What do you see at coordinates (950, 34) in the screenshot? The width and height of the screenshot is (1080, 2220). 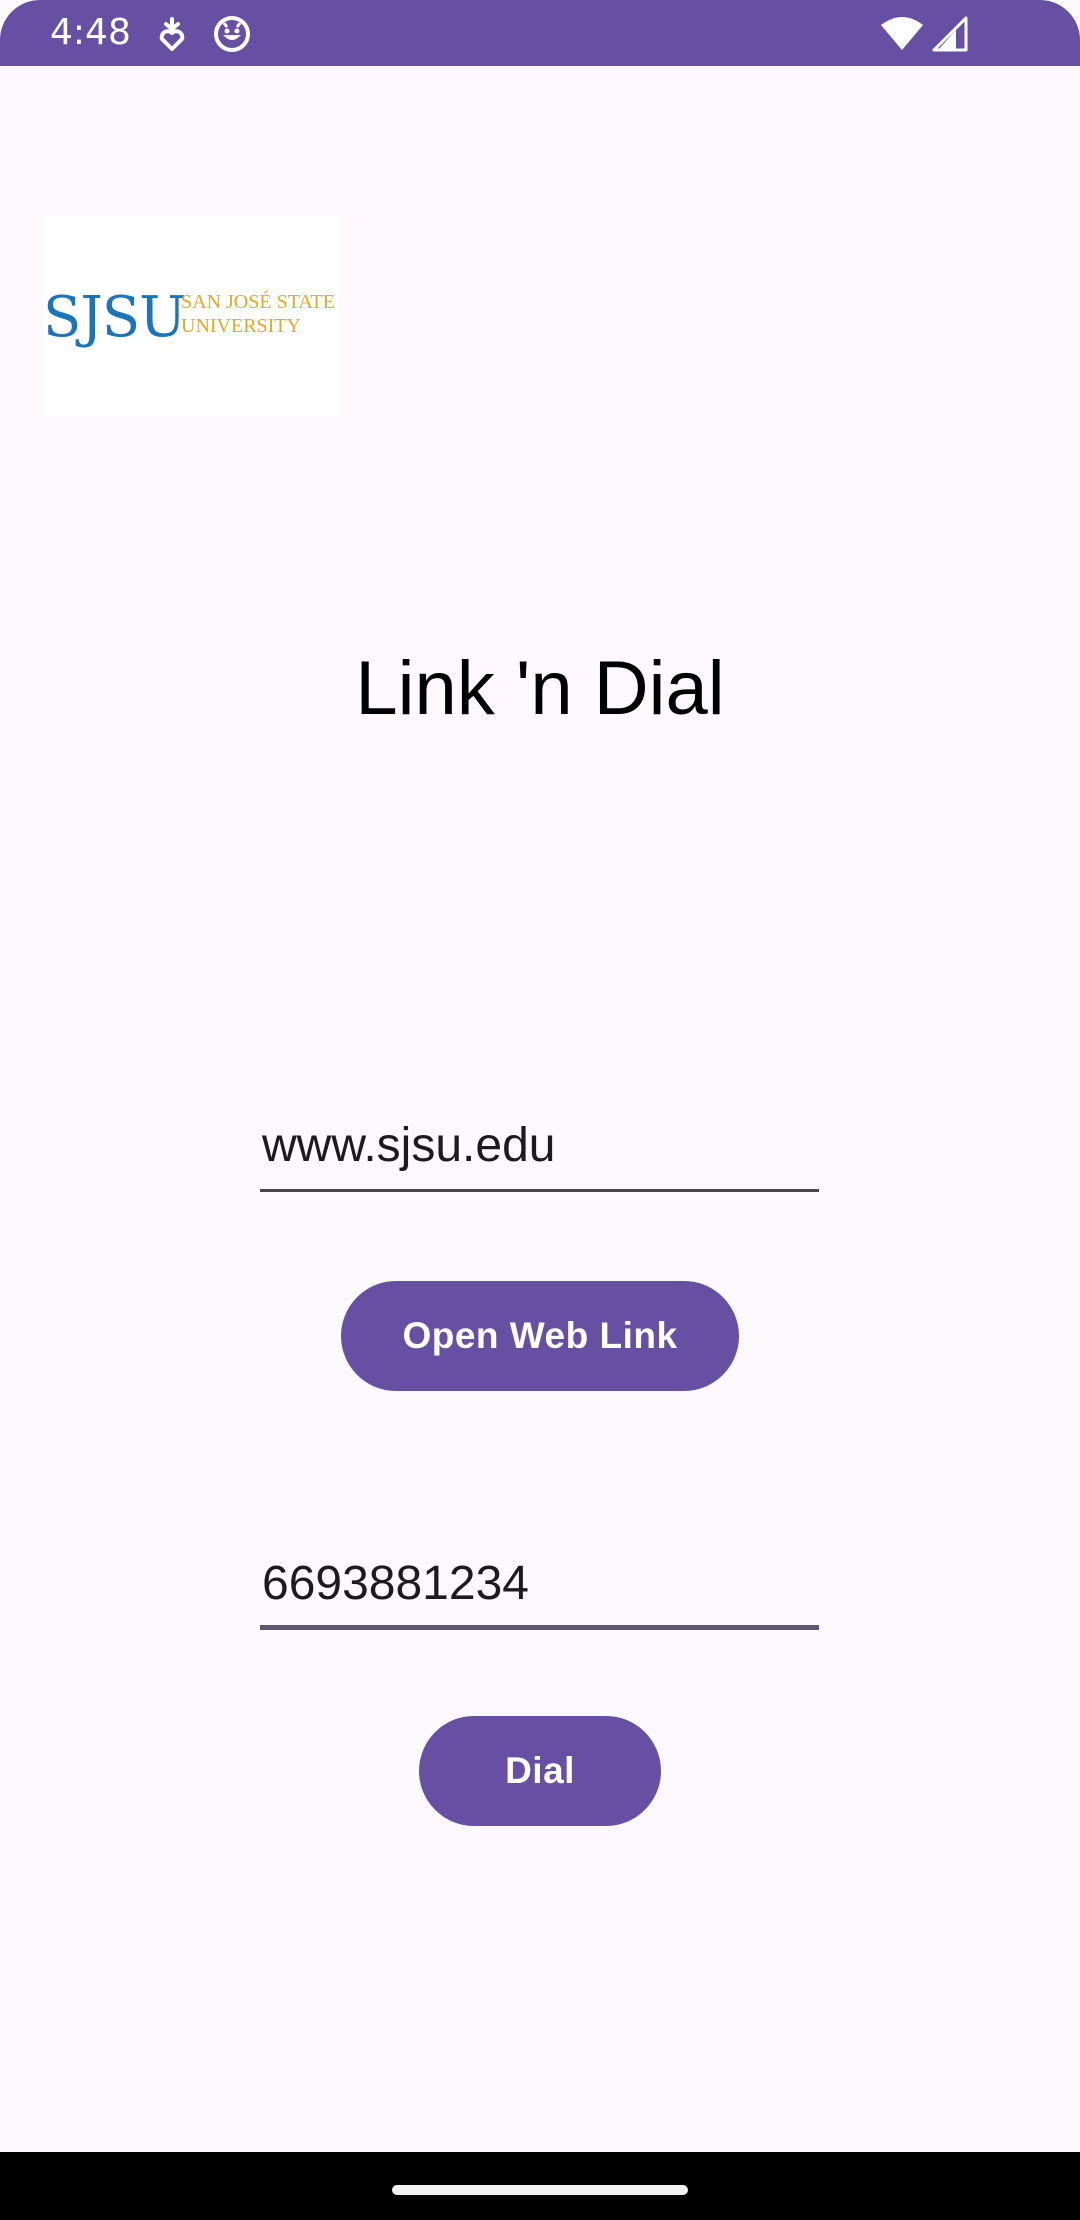 I see `cellular-signal-icon` at bounding box center [950, 34].